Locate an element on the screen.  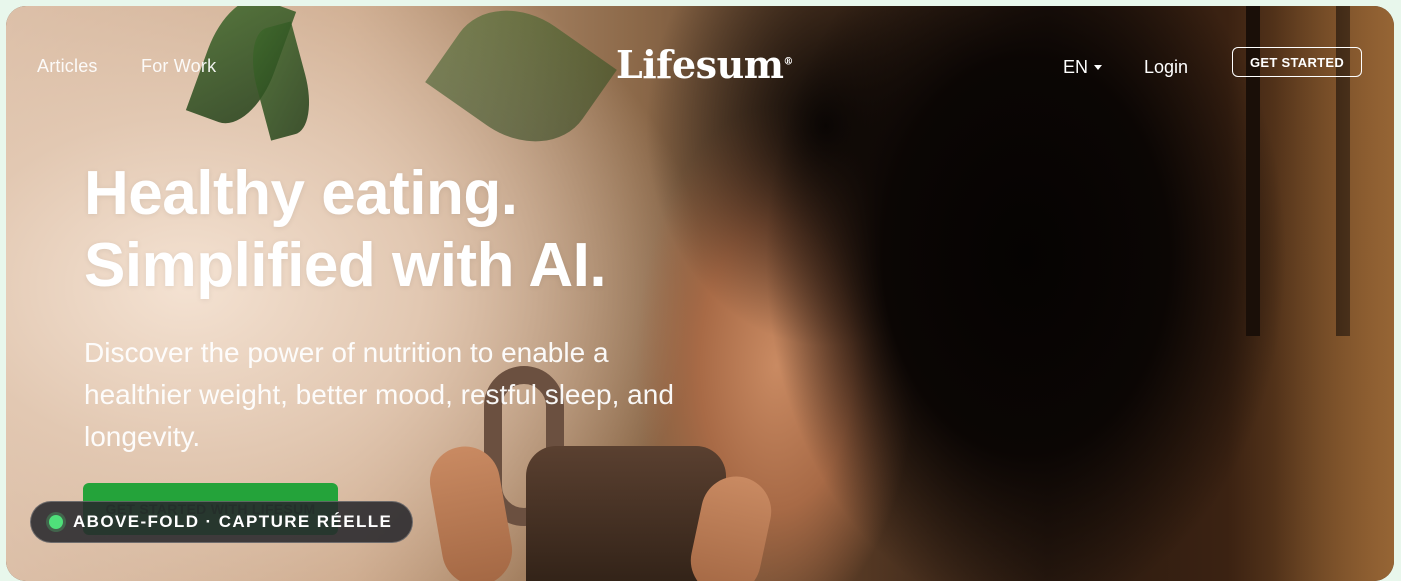
nav-for-work-link: For Work is located at coordinates (178, 66).